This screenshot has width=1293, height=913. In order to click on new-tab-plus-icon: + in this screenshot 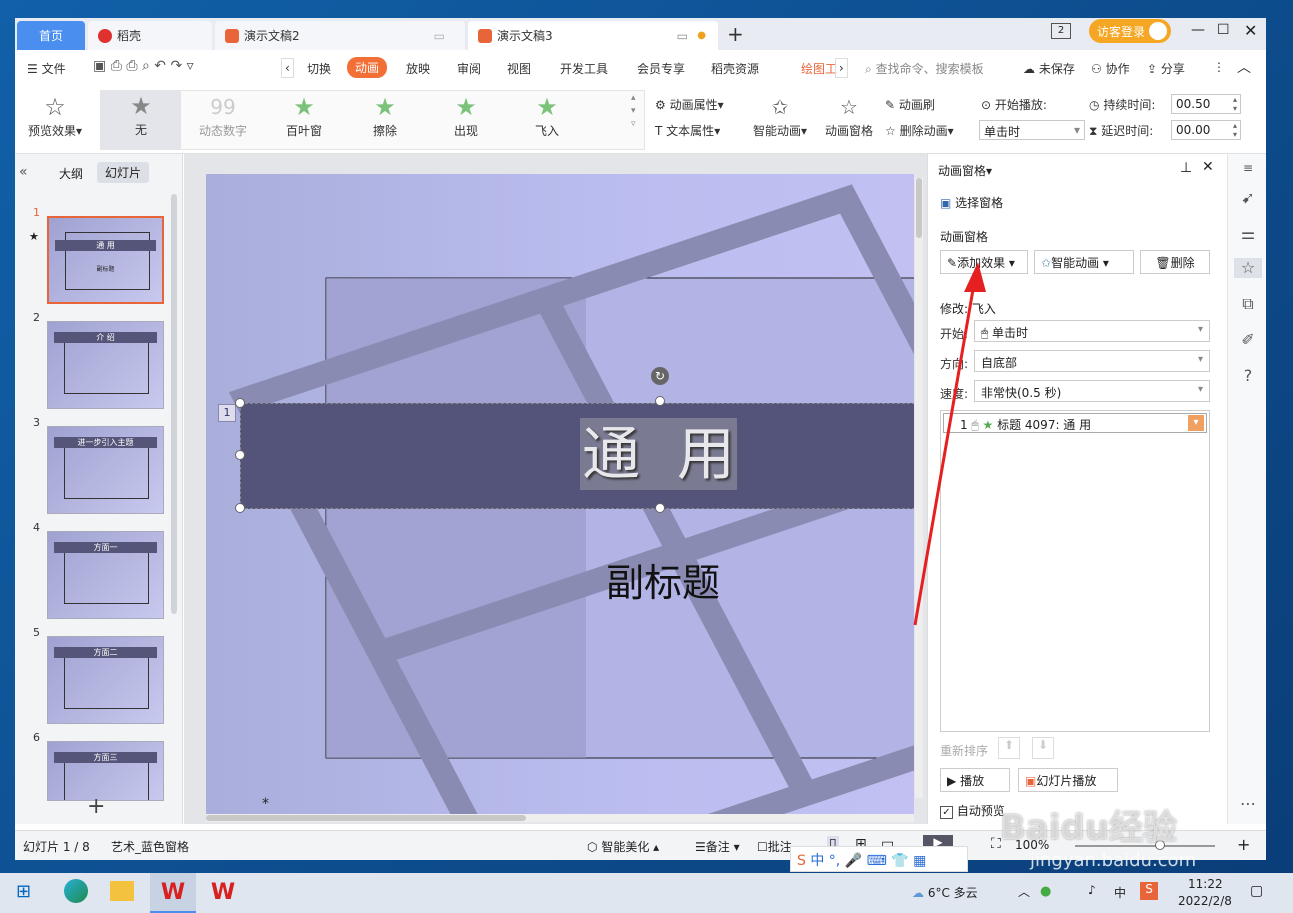, I will do `click(735, 34)`.